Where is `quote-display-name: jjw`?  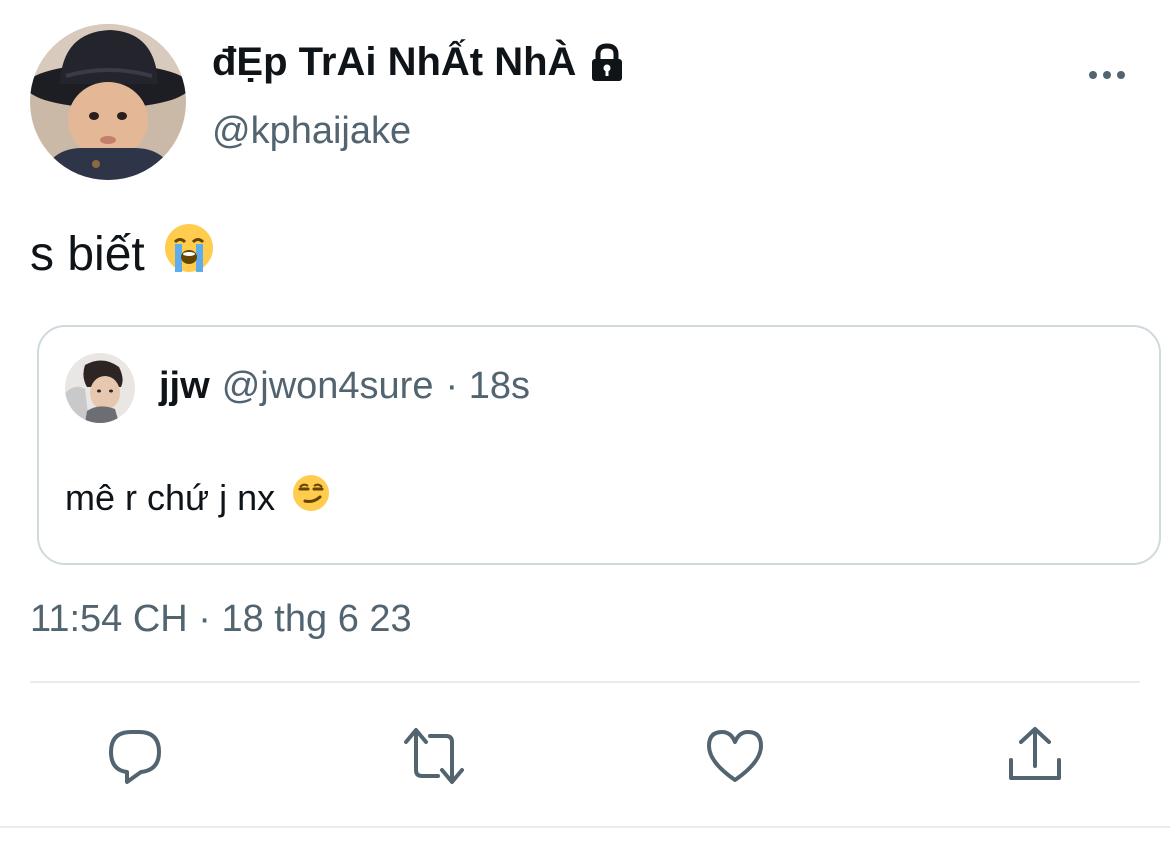 quote-display-name: jjw is located at coordinates (184, 386).